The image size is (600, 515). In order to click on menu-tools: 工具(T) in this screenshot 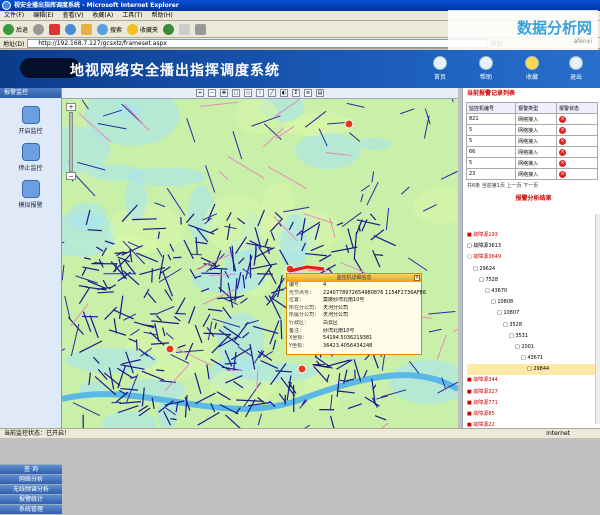, I will do `click(132, 15)`.